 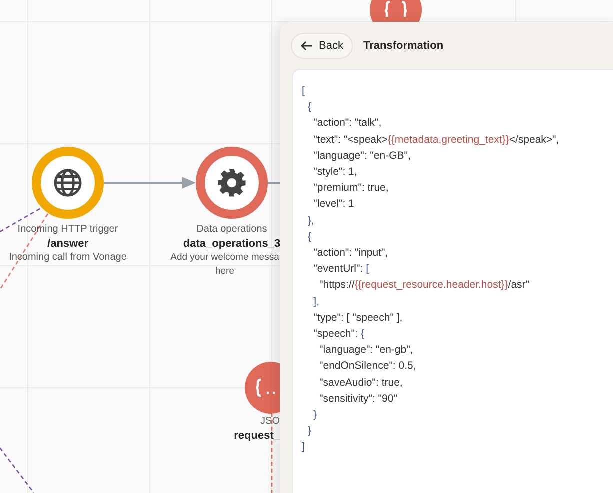 What do you see at coordinates (270, 421) in the screenshot?
I see `node-type: JSO` at bounding box center [270, 421].